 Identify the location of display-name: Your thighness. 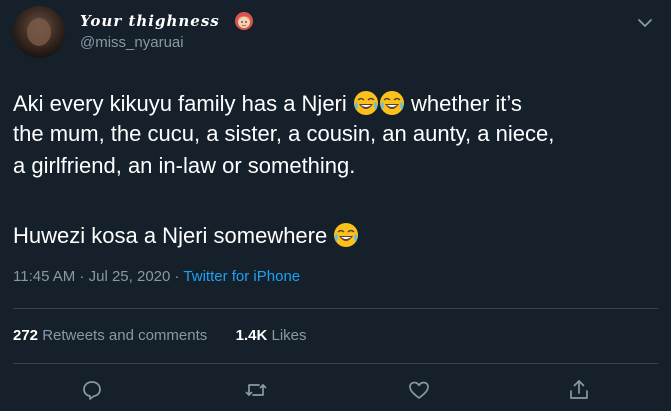
(150, 21).